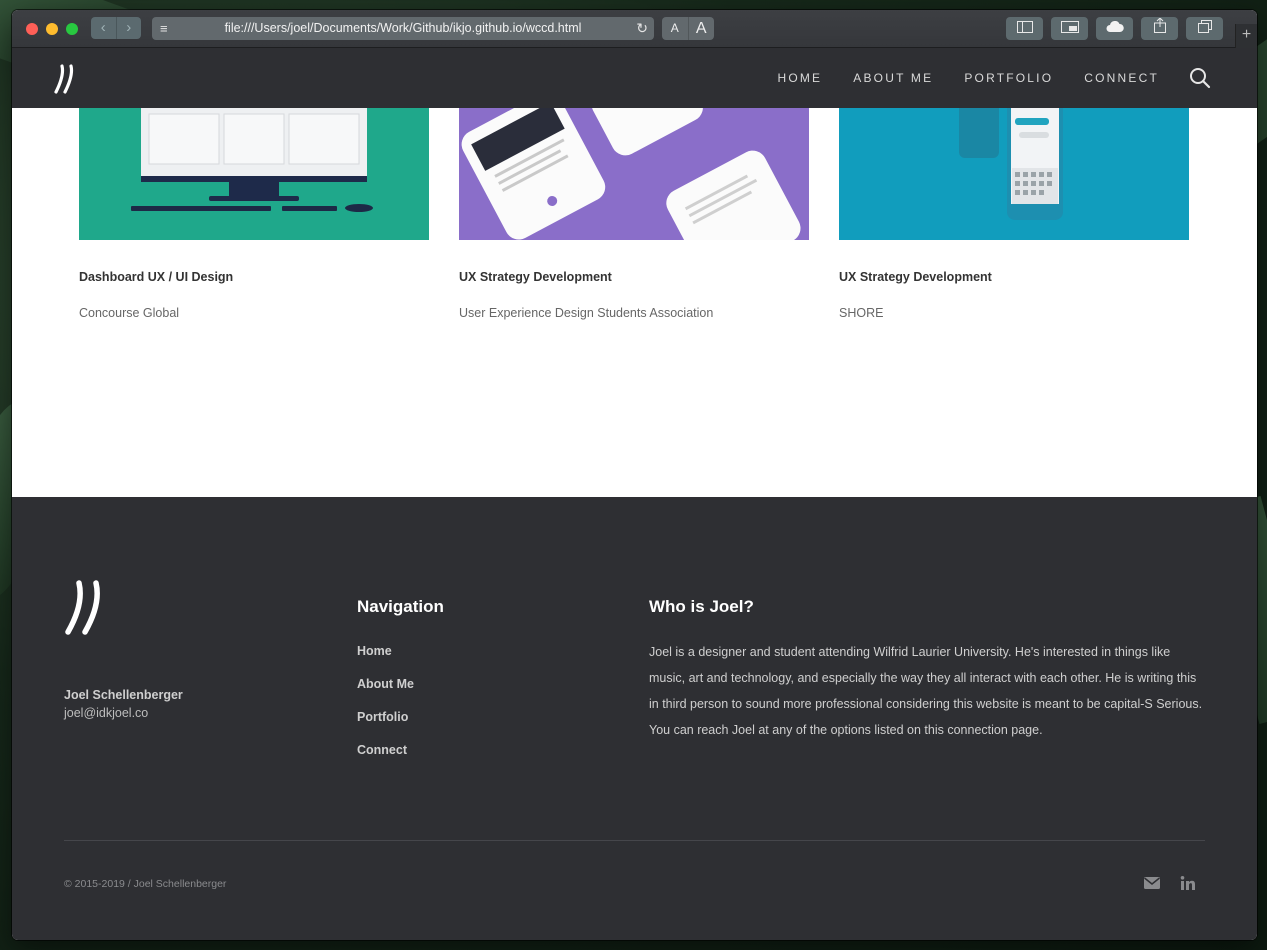 The image size is (1267, 950). I want to click on picture-in-picture-button, so click(1069, 28).